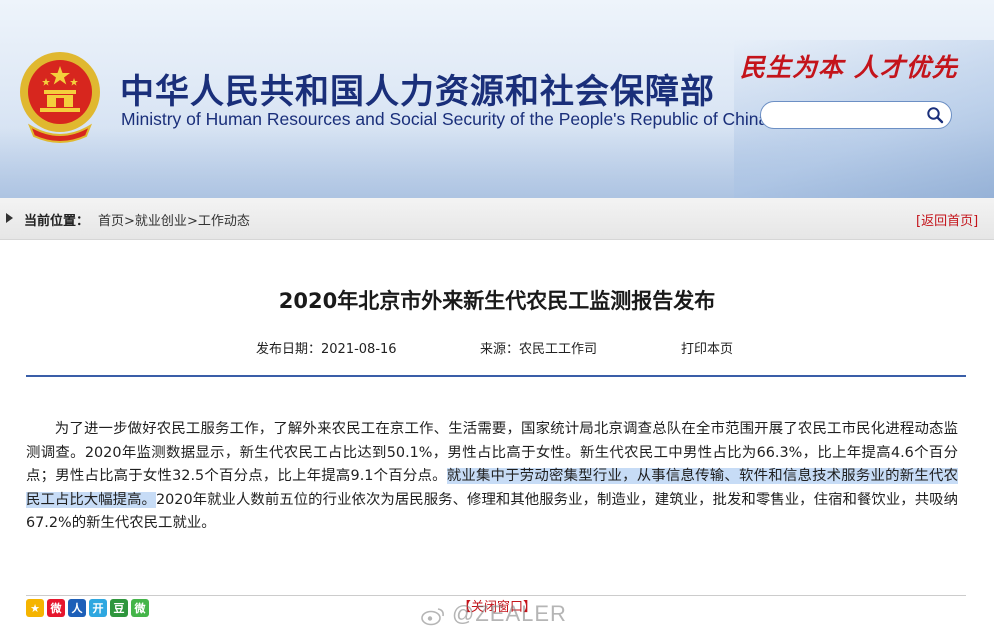 This screenshot has height=640, width=994. Describe the element at coordinates (35, 608) in the screenshot. I see `qzone-icon: ★` at that location.